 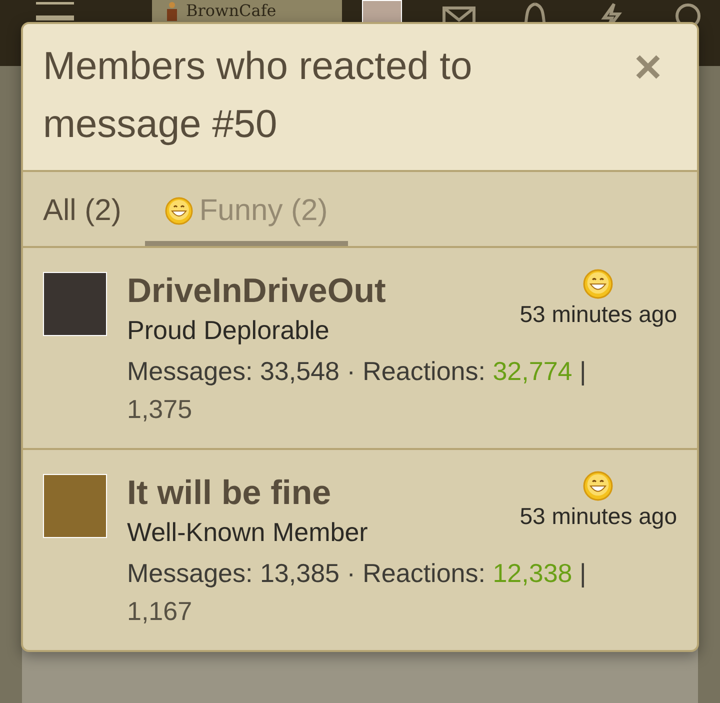 What do you see at coordinates (159, 611) in the screenshot?
I see `points-count: 1,167` at bounding box center [159, 611].